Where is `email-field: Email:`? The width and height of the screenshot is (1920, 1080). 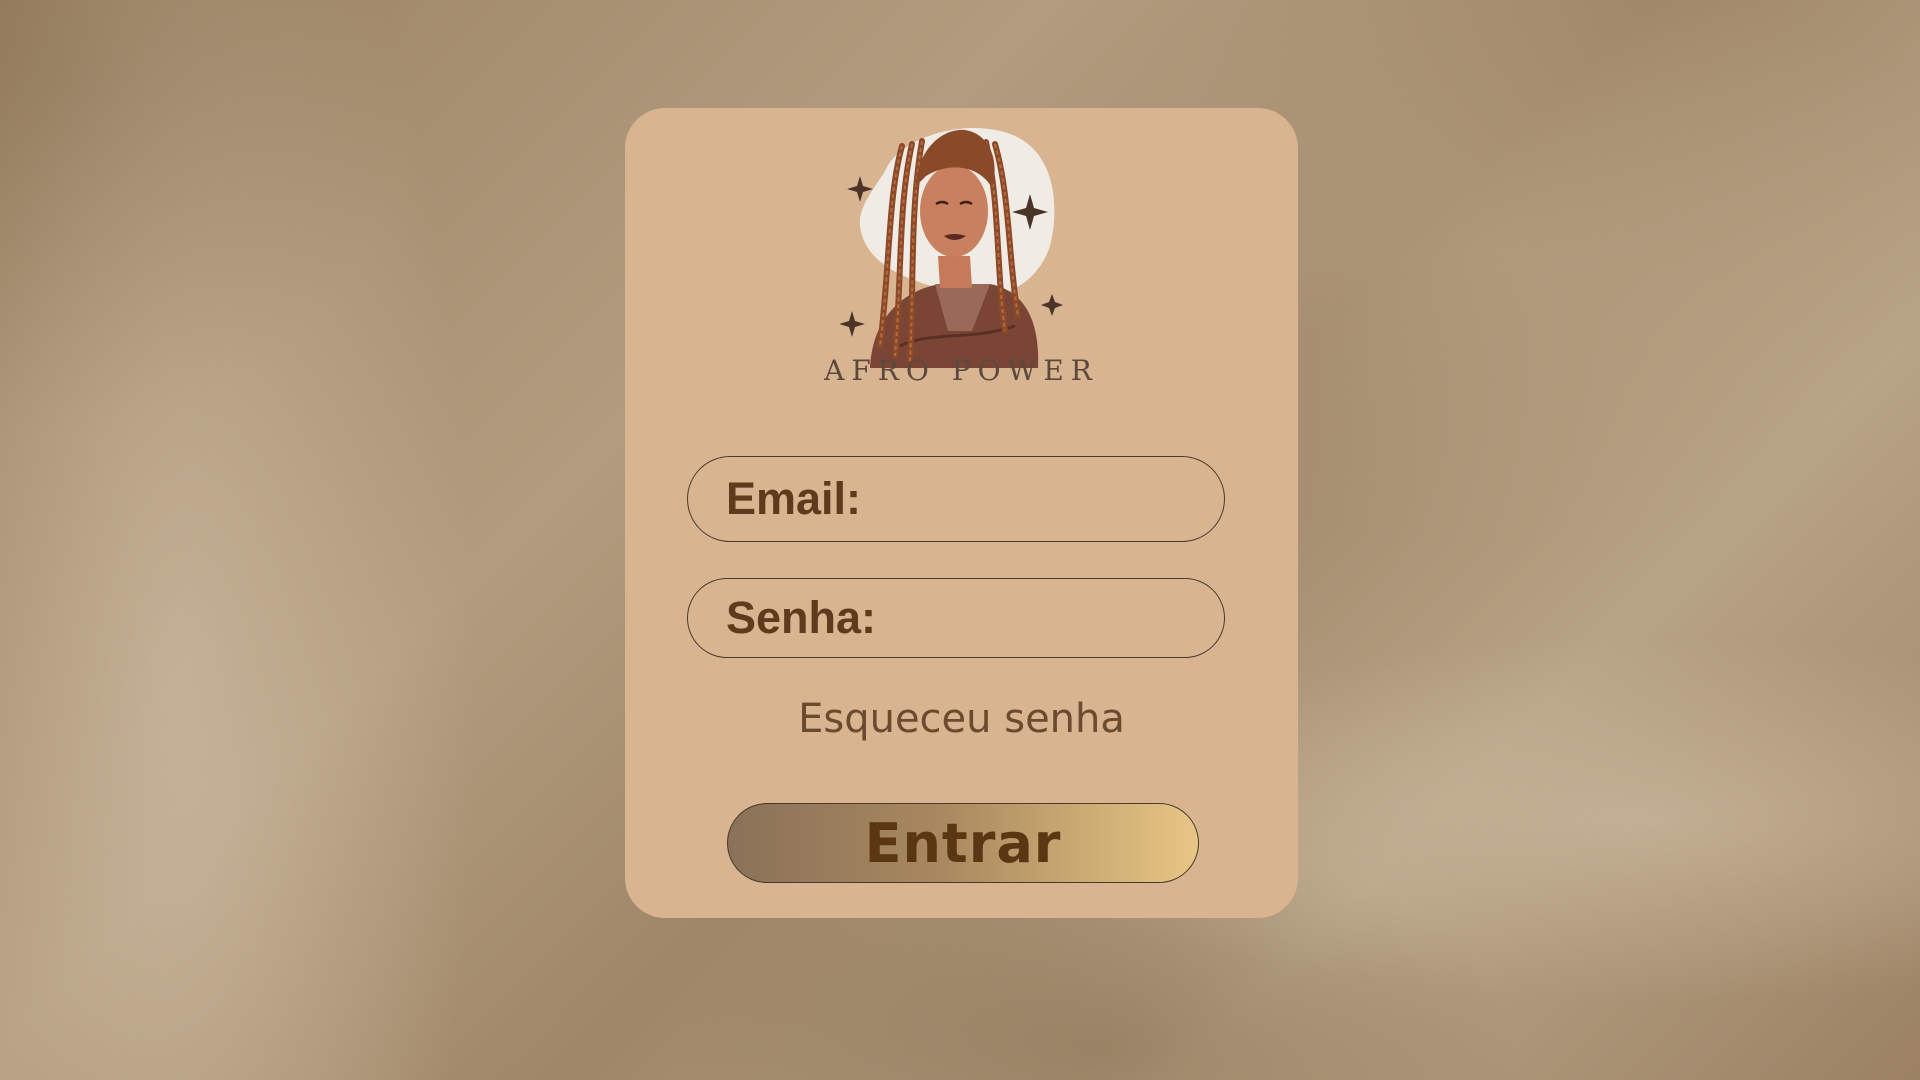
email-field: Email: is located at coordinates (956, 499).